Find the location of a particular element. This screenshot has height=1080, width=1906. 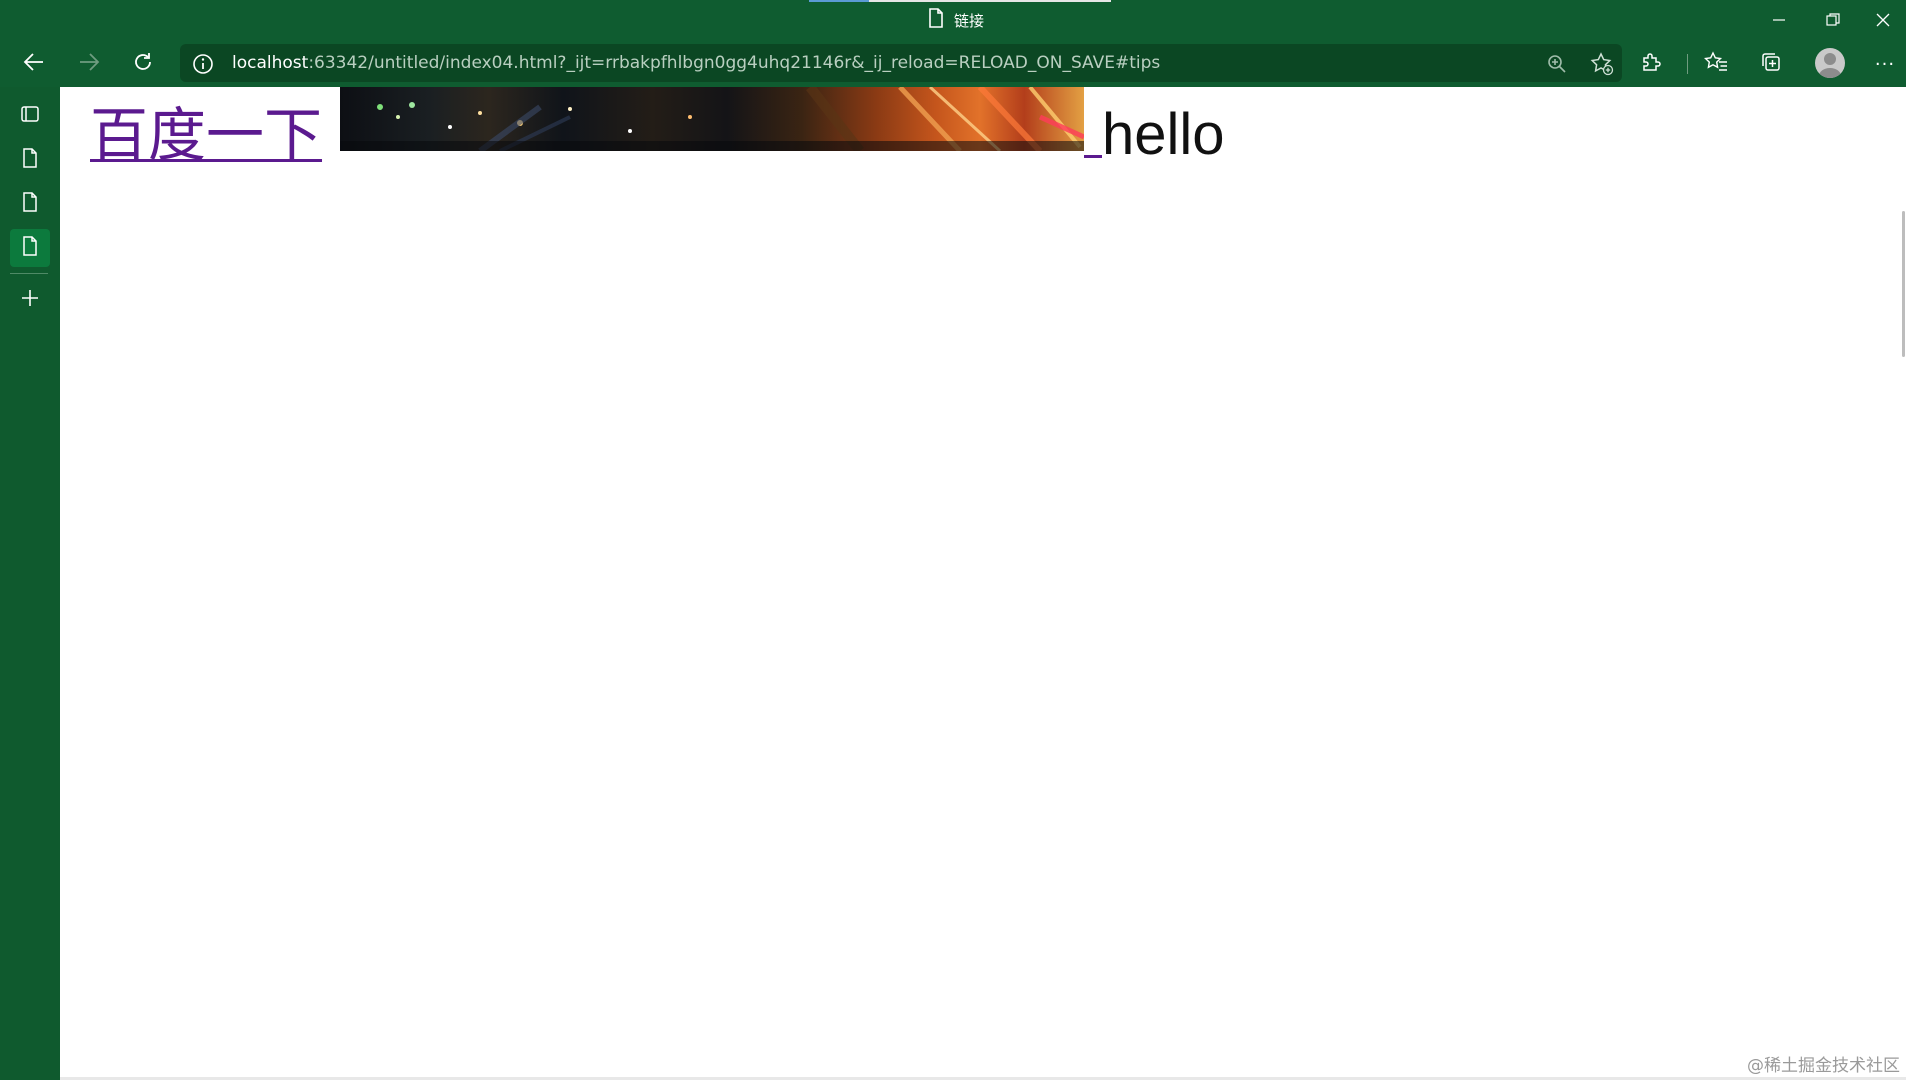

restore-button is located at coordinates (1833, 20).